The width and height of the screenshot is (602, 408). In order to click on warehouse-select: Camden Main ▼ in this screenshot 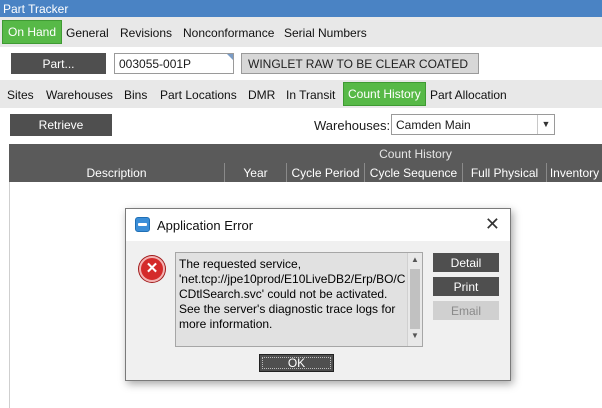, I will do `click(473, 124)`.